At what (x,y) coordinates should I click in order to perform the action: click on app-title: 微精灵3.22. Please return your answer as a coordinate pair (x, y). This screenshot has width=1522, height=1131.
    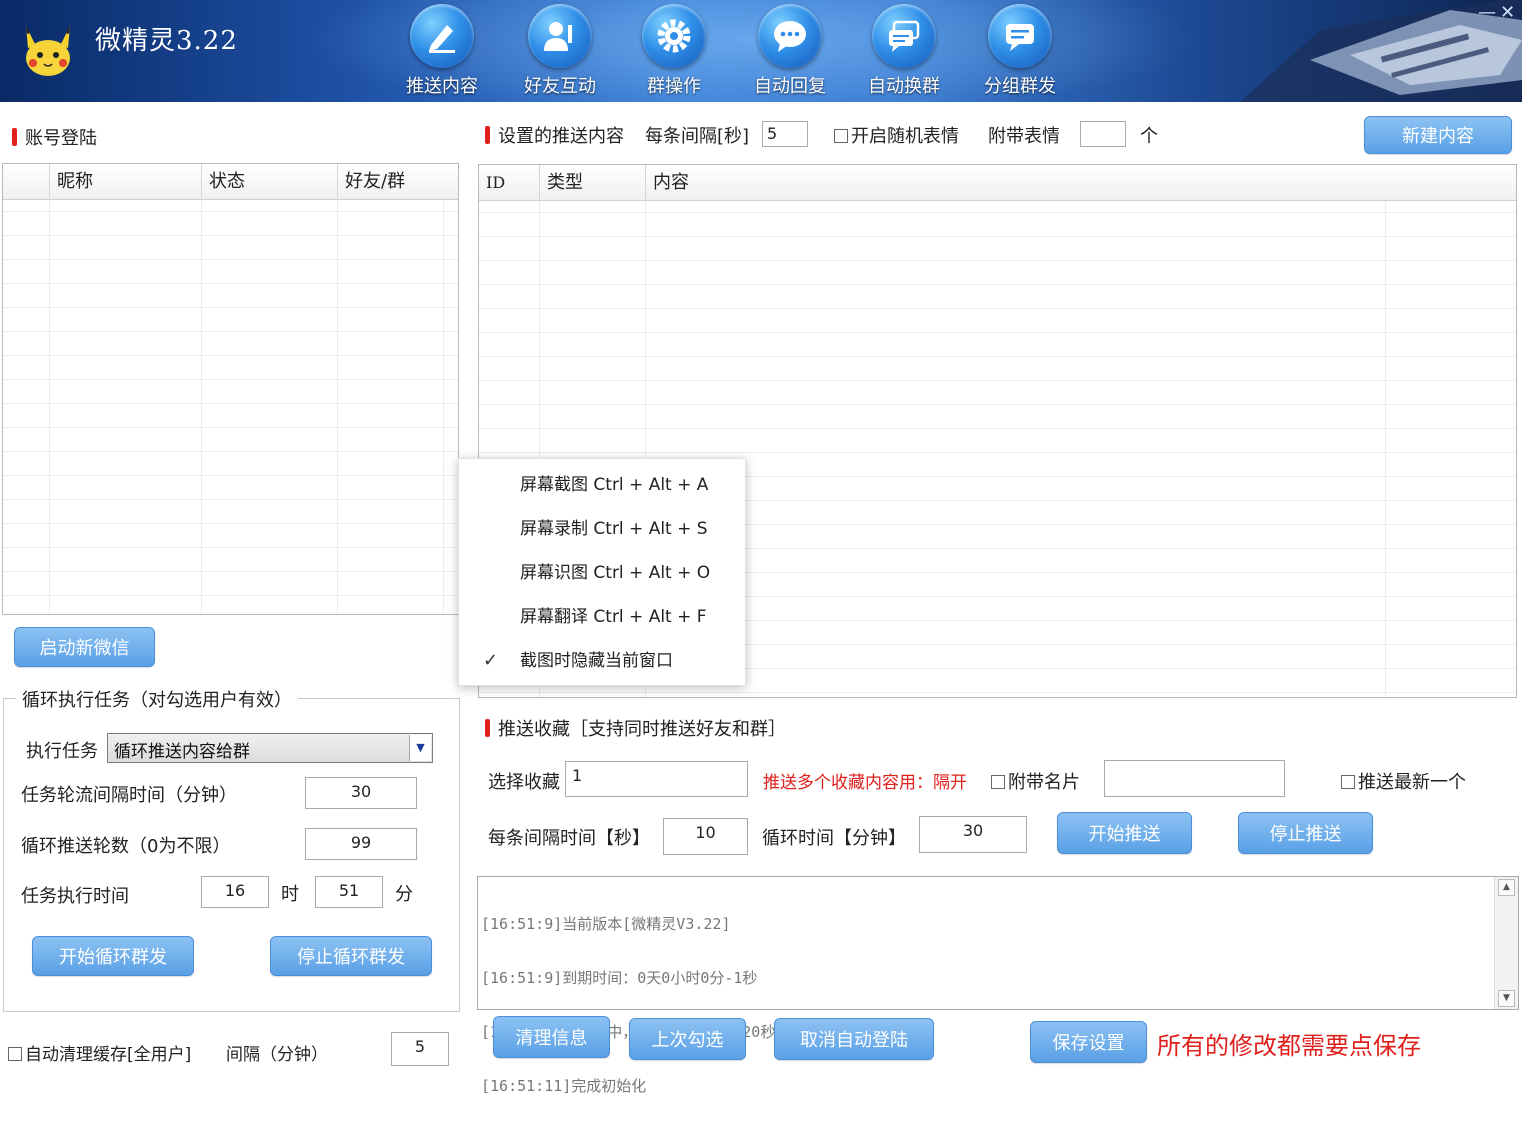
    Looking at the image, I should click on (166, 41).